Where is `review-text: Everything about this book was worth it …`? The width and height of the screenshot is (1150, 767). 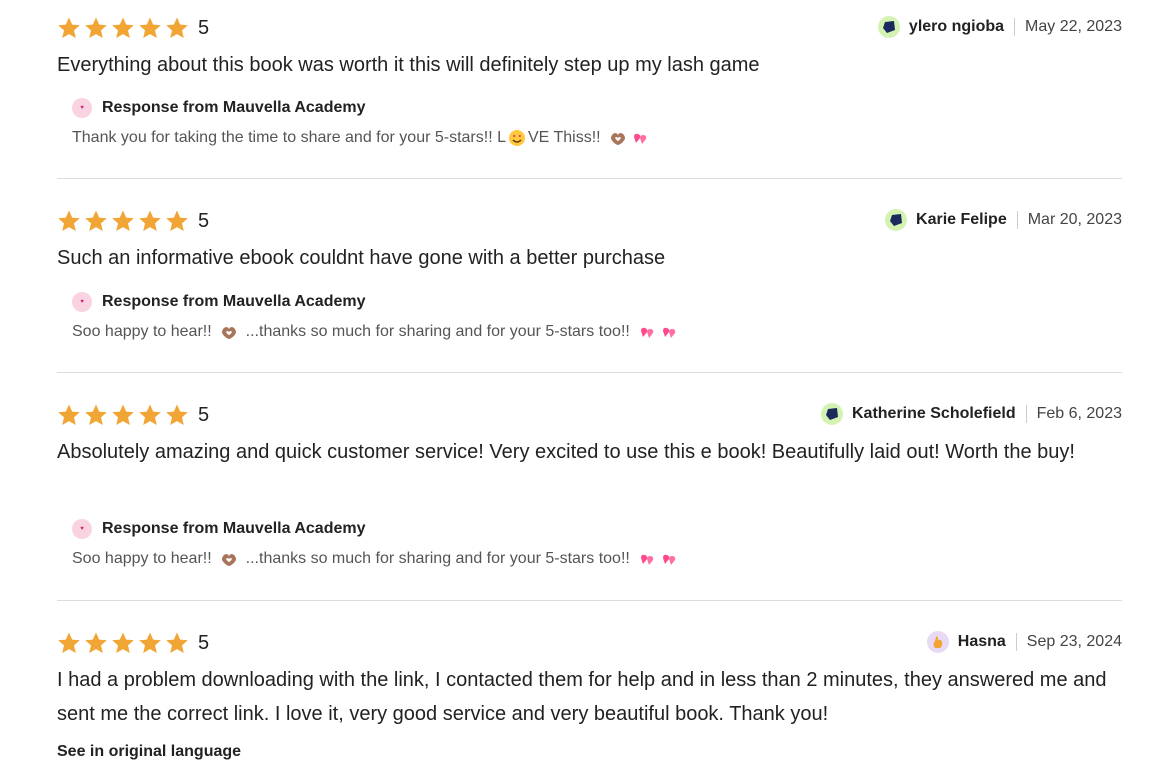 review-text: Everything about this book was worth it … is located at coordinates (408, 65).